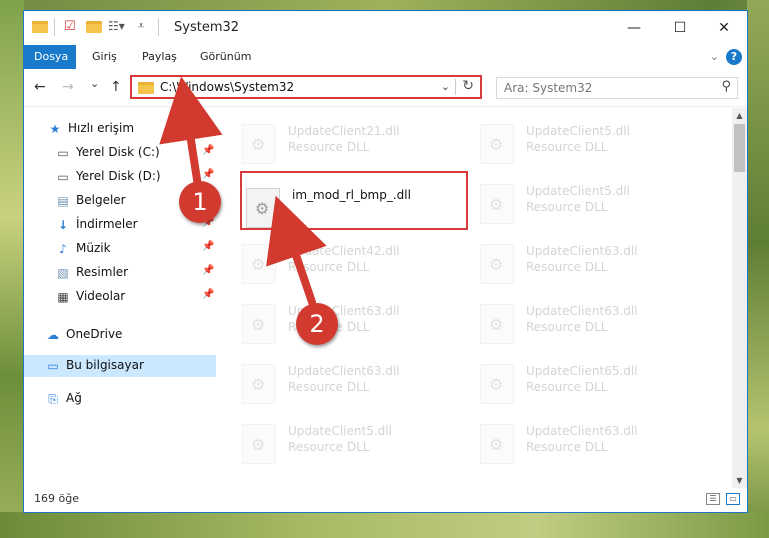  I want to click on sidebar-item-pictures: ▧ Resimler 📌, so click(120, 273).